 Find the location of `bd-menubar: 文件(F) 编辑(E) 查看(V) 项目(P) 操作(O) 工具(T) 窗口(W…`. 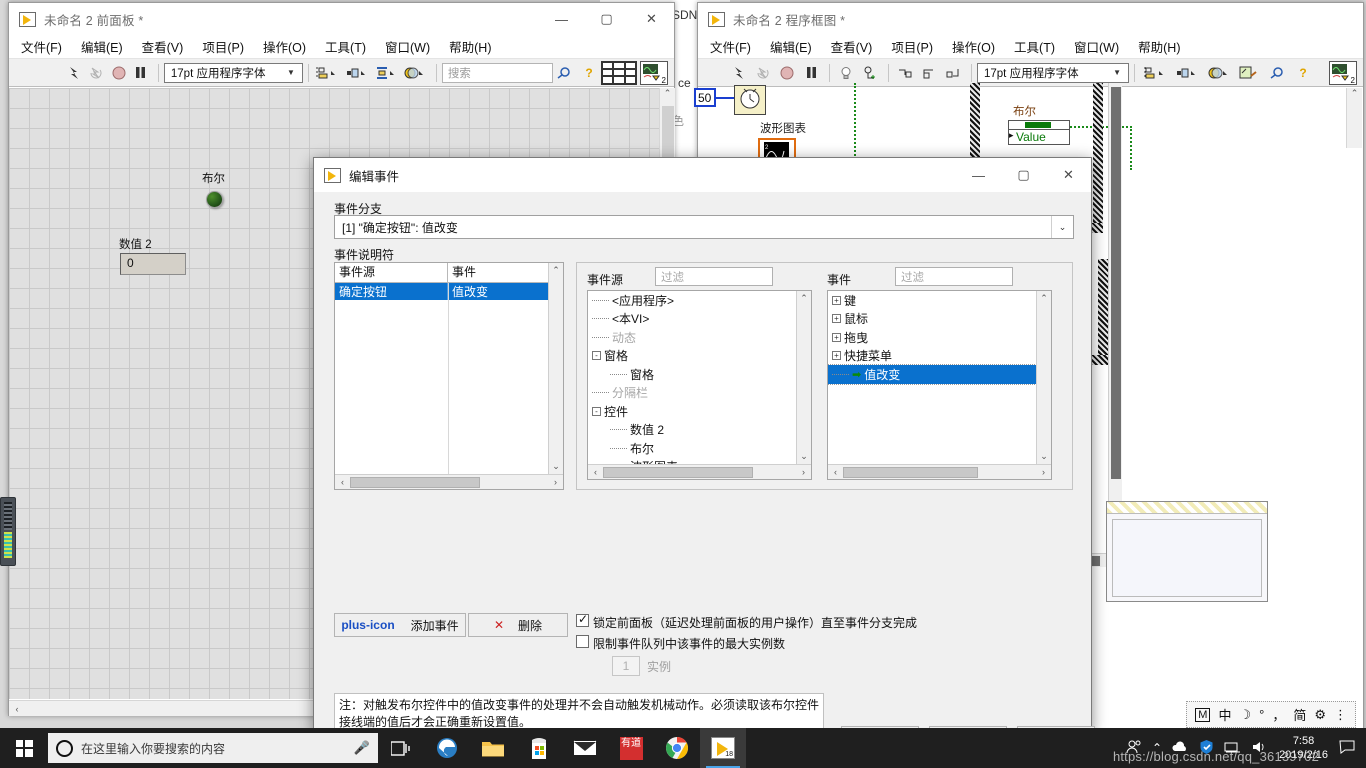

bd-menubar: 文件(F) 编辑(E) 查看(V) 项目(P) 操作(O) 工具(T) 窗口(W… is located at coordinates (1030, 47).